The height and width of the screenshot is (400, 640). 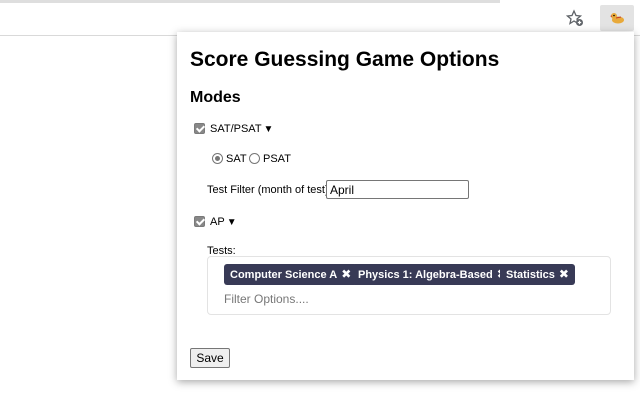 What do you see at coordinates (210, 358) in the screenshot?
I see `save-button: Save` at bounding box center [210, 358].